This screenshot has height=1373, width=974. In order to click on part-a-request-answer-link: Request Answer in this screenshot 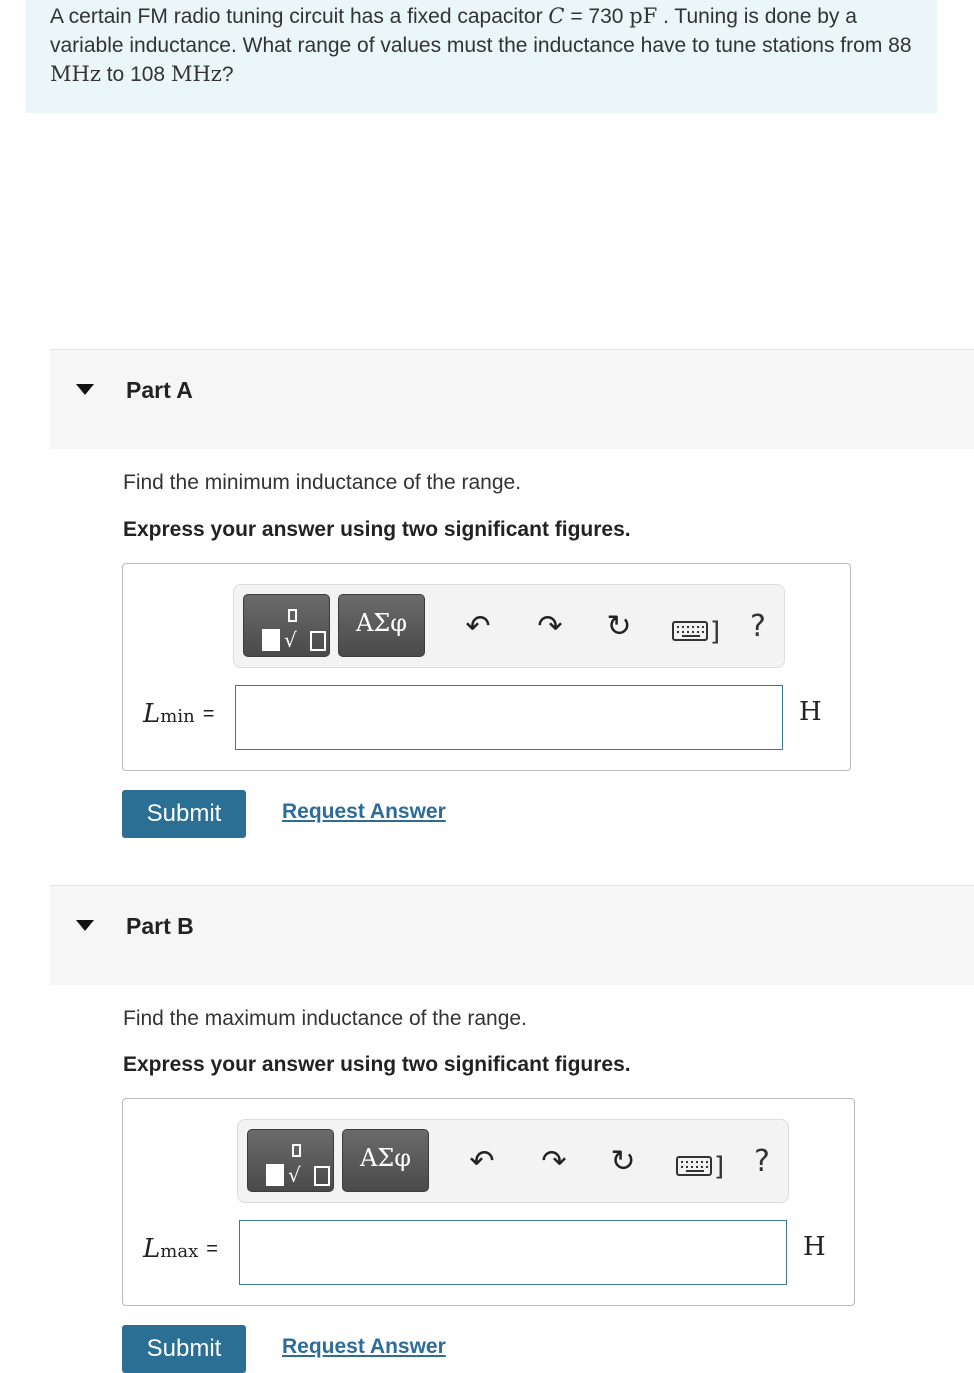, I will do `click(364, 812)`.